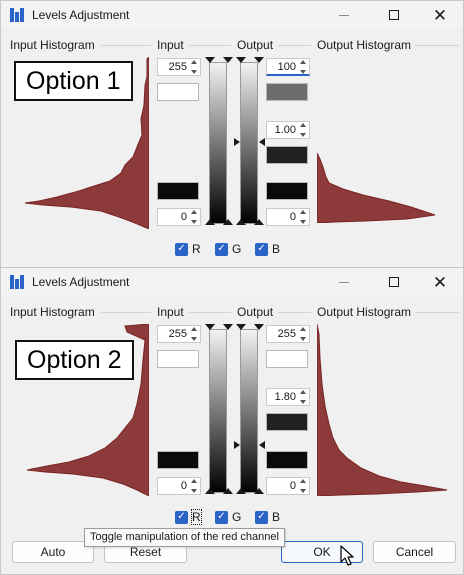  I want to click on input-histogram-label: Input Histogram, so click(52, 45).